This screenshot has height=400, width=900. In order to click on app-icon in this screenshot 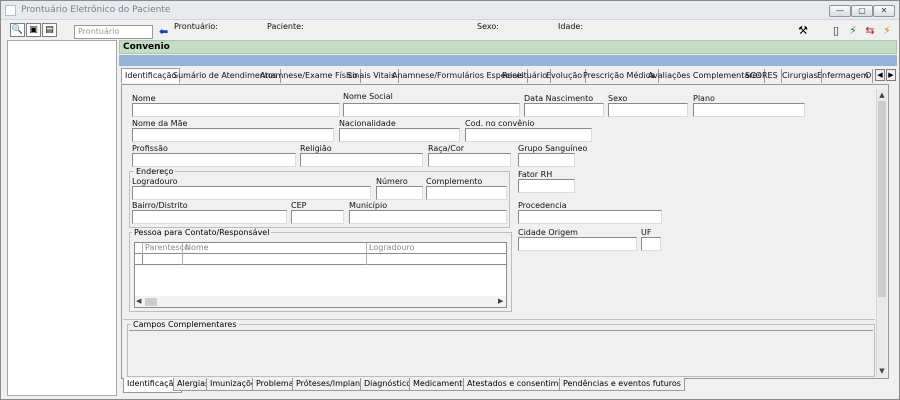, I will do `click(10, 10)`.